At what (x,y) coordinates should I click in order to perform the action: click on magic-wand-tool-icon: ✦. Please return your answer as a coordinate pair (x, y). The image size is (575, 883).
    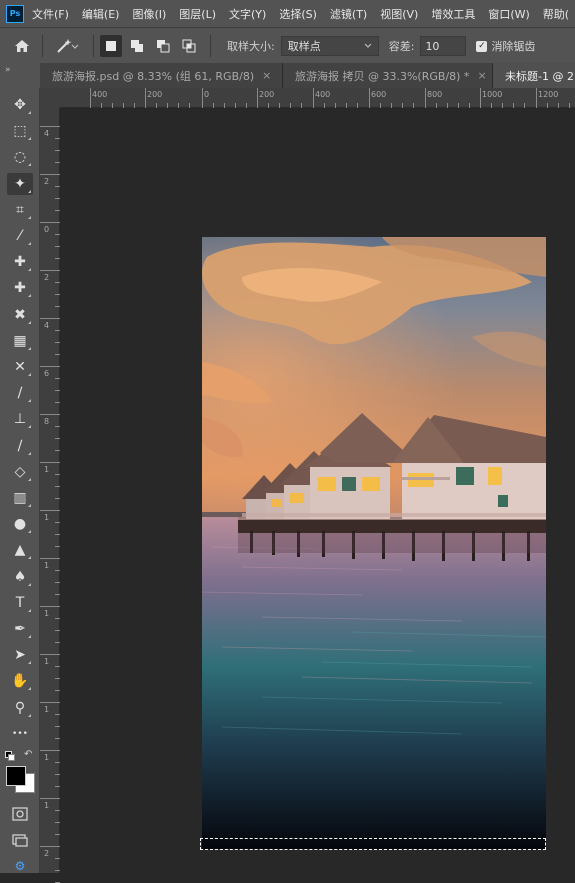
    Looking at the image, I should click on (20, 183).